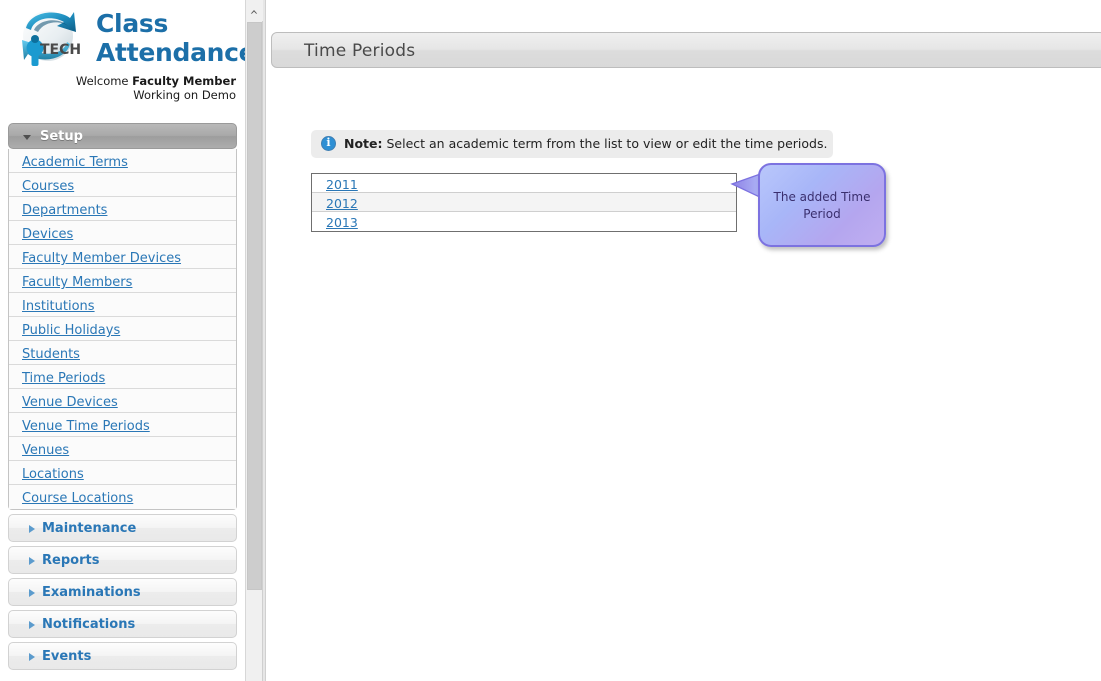 This screenshot has height=681, width=1101. What do you see at coordinates (122, 377) in the screenshot?
I see `sidebar-item-time-periods: Time Periods` at bounding box center [122, 377].